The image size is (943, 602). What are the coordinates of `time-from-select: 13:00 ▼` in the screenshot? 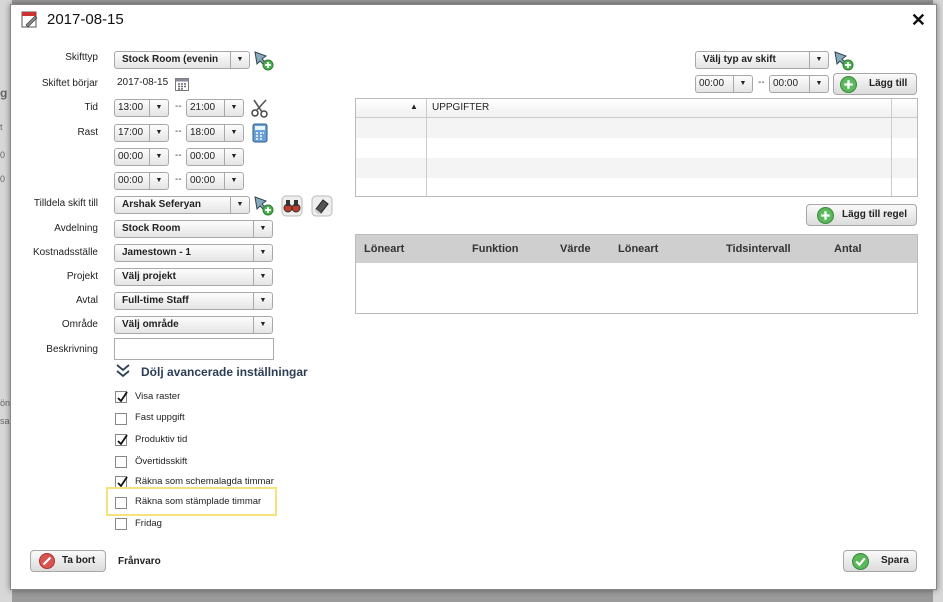 It's located at (141, 108).